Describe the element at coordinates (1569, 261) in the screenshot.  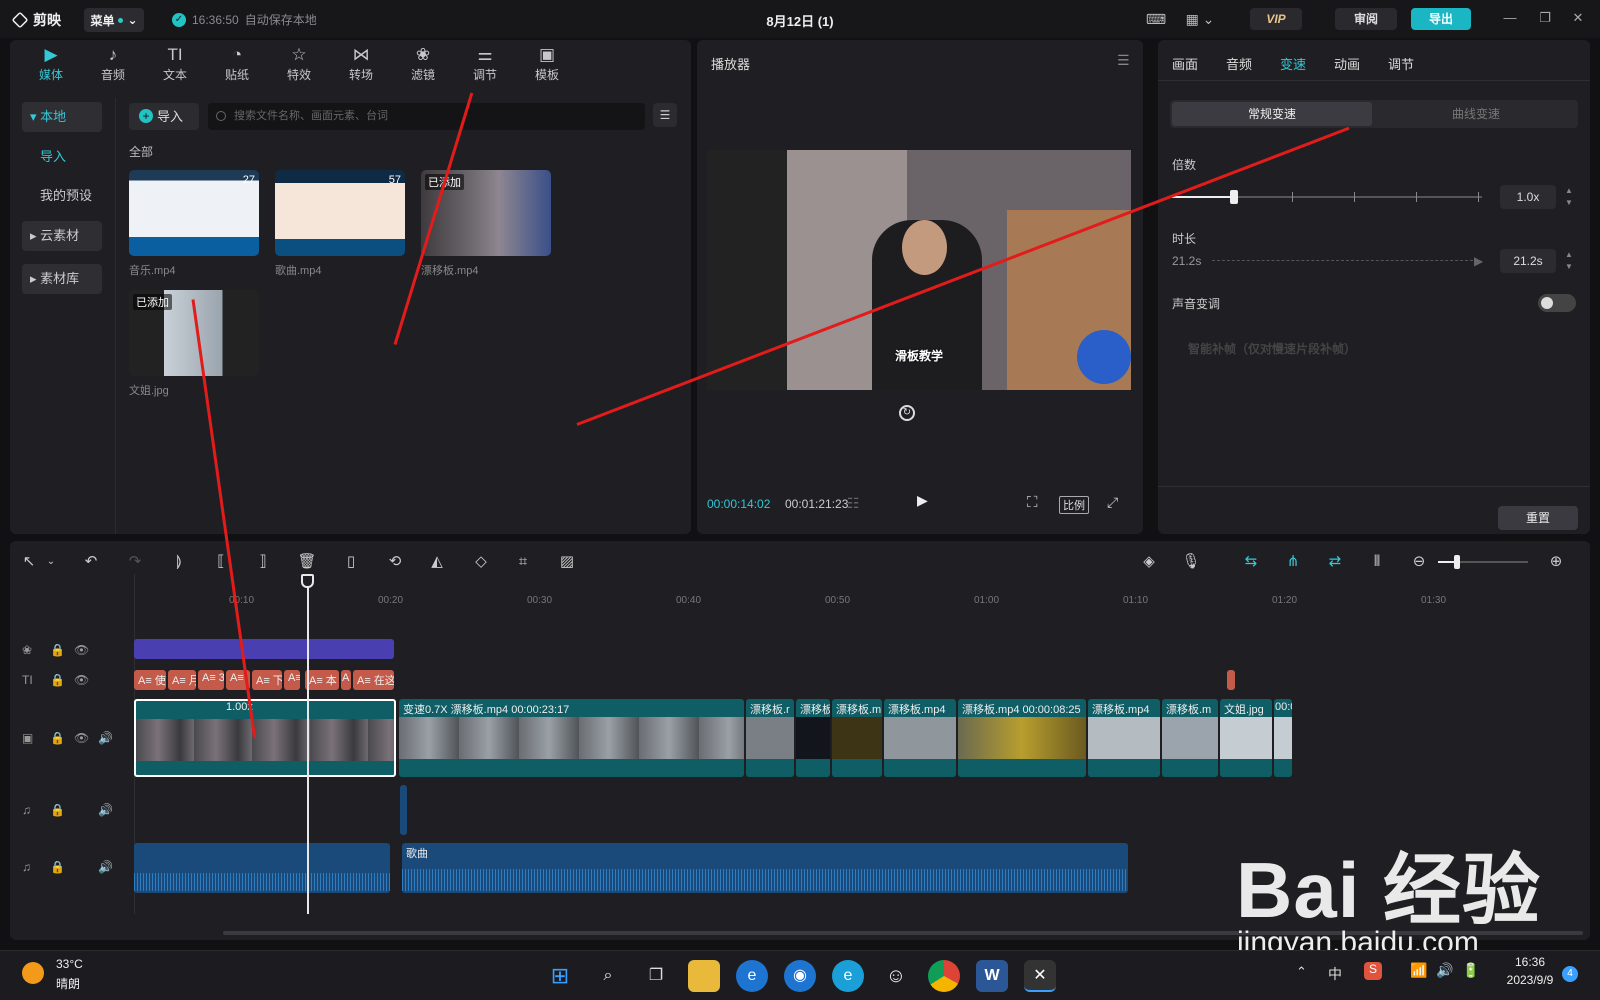
I see `duration-stepper: ▲ ▼` at that location.